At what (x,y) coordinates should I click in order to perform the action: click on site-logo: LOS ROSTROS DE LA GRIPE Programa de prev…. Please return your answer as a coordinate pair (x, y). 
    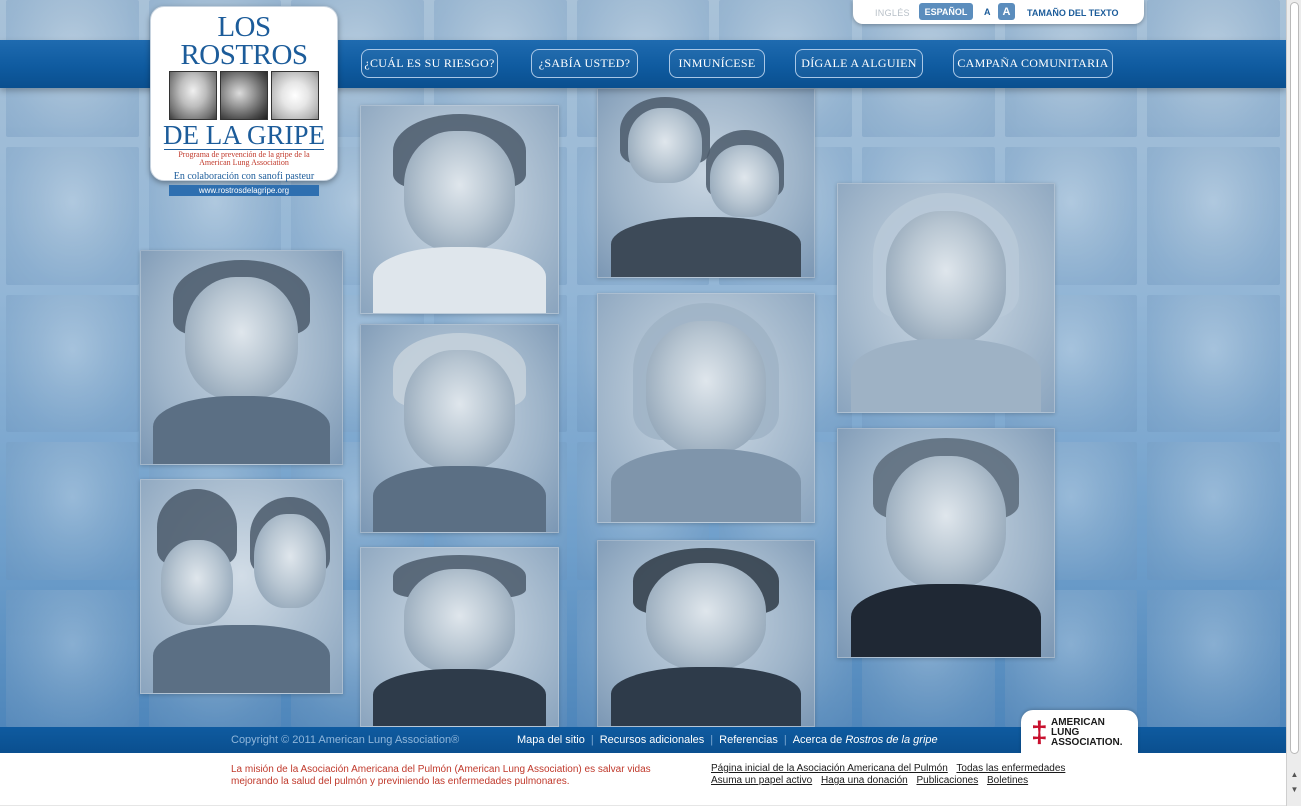
    Looking at the image, I should click on (244, 101).